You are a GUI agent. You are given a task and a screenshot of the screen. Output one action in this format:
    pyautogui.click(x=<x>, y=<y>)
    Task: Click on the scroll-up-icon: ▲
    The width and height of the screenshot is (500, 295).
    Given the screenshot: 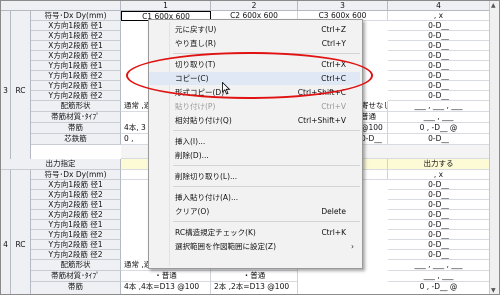 What is the action you would take?
    pyautogui.click(x=493, y=5)
    